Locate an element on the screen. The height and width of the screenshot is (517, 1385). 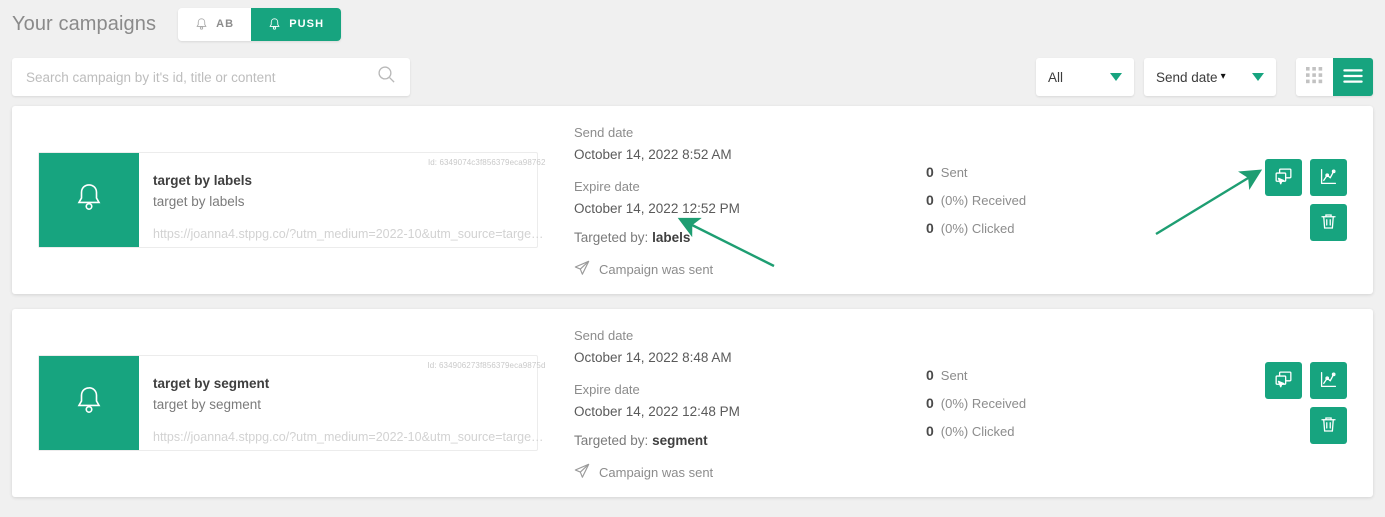
campaign-type-toggle: AB PUSH is located at coordinates (260, 24).